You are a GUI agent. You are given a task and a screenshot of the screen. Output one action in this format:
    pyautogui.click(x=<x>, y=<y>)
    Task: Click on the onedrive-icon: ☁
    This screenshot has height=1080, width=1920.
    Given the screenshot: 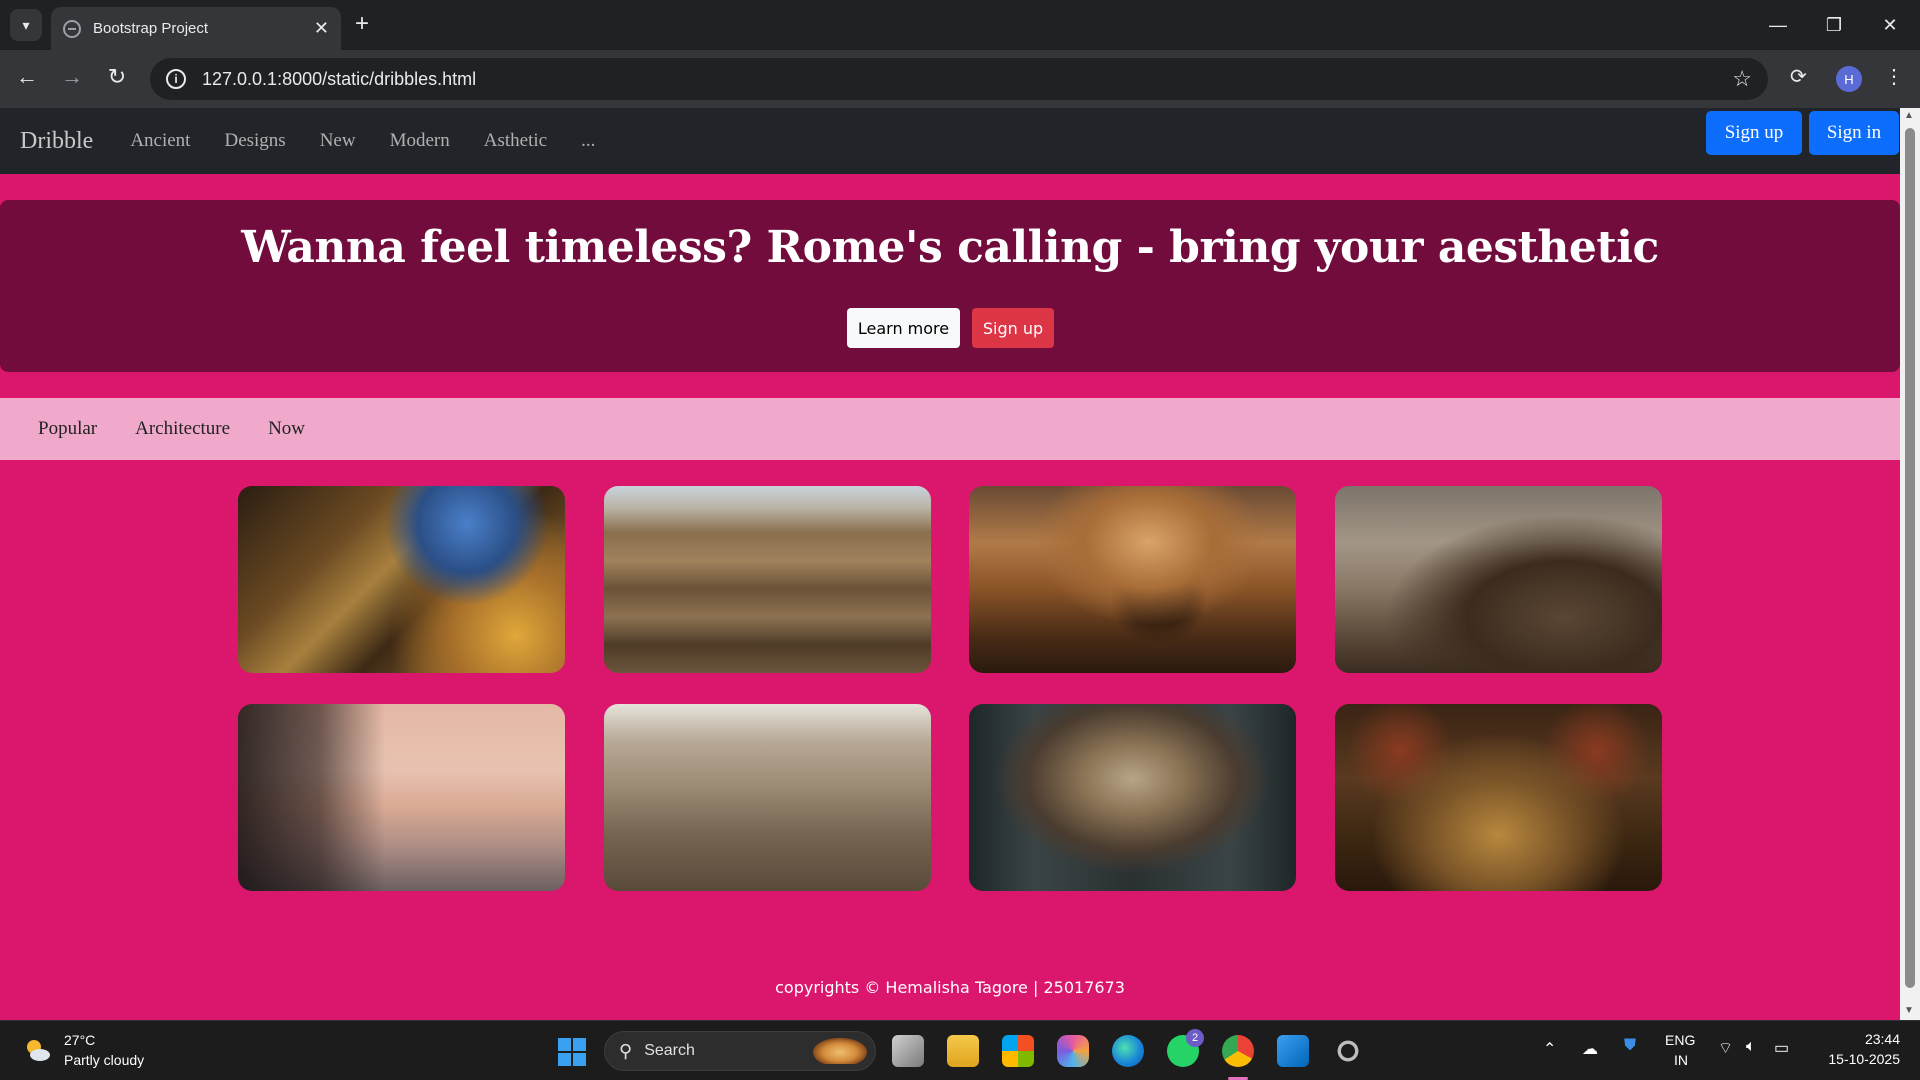 What is the action you would take?
    pyautogui.click(x=1590, y=1049)
    